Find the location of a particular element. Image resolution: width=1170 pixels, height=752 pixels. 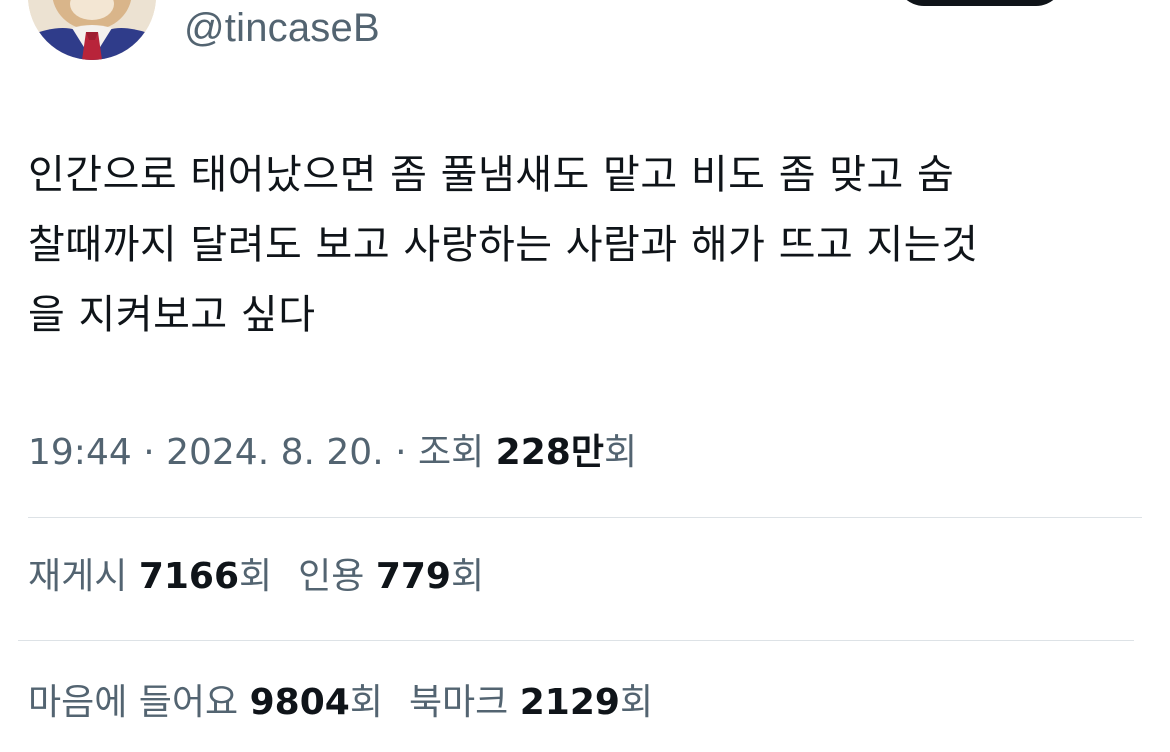

engagement-row-1: 재게시 7166회 인용 779회 is located at coordinates (256, 577).